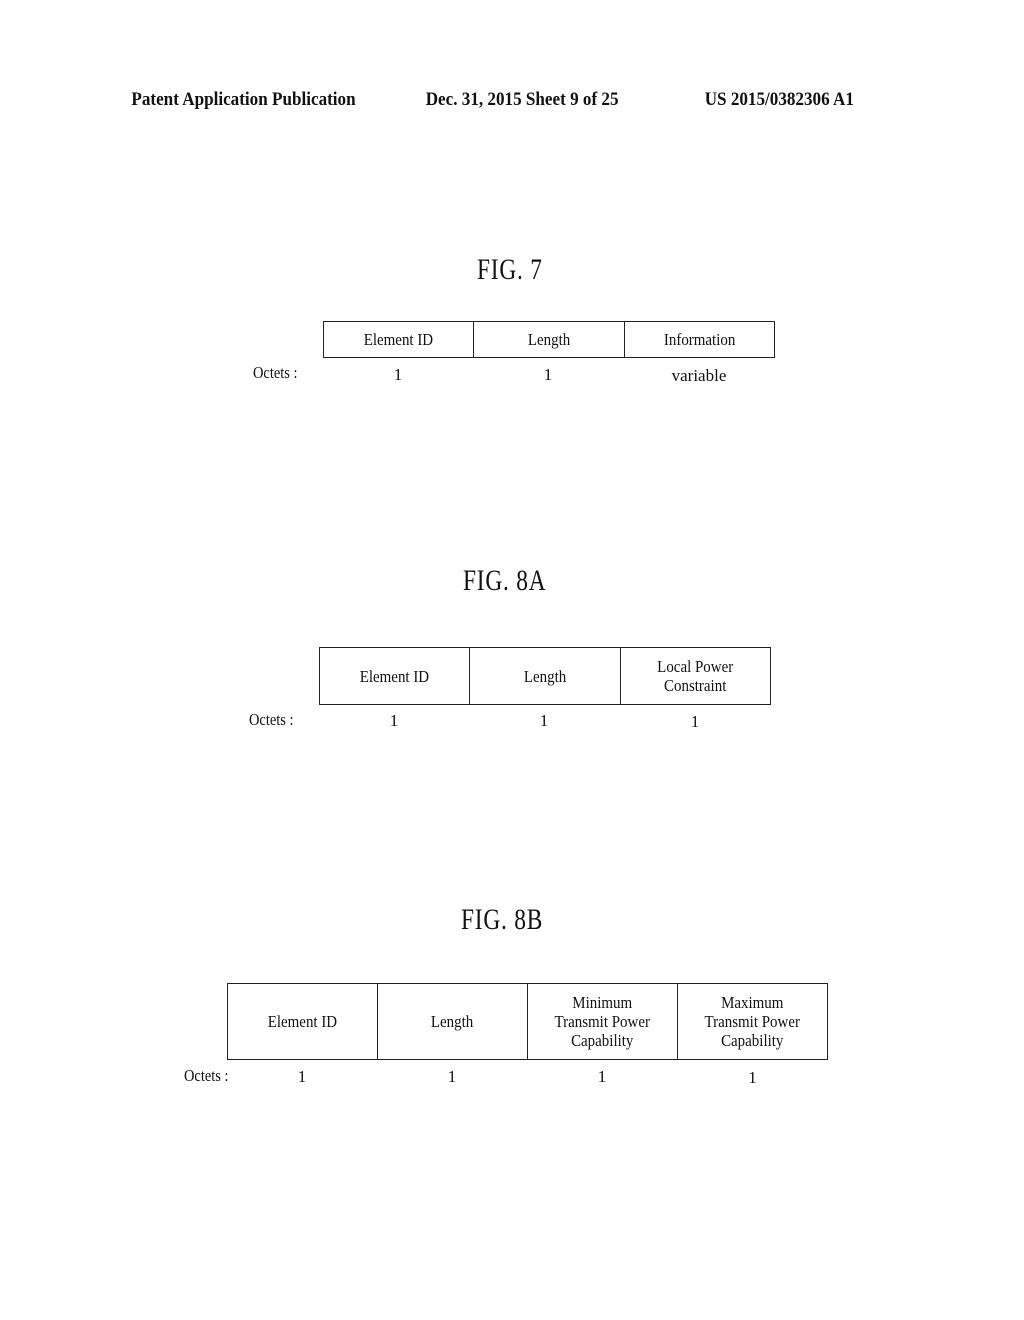 The image size is (1024, 1320). What do you see at coordinates (522, 99) in the screenshot?
I see `date-sheet-label: Dec. 31, 2015 Sheet 9 of 25` at bounding box center [522, 99].